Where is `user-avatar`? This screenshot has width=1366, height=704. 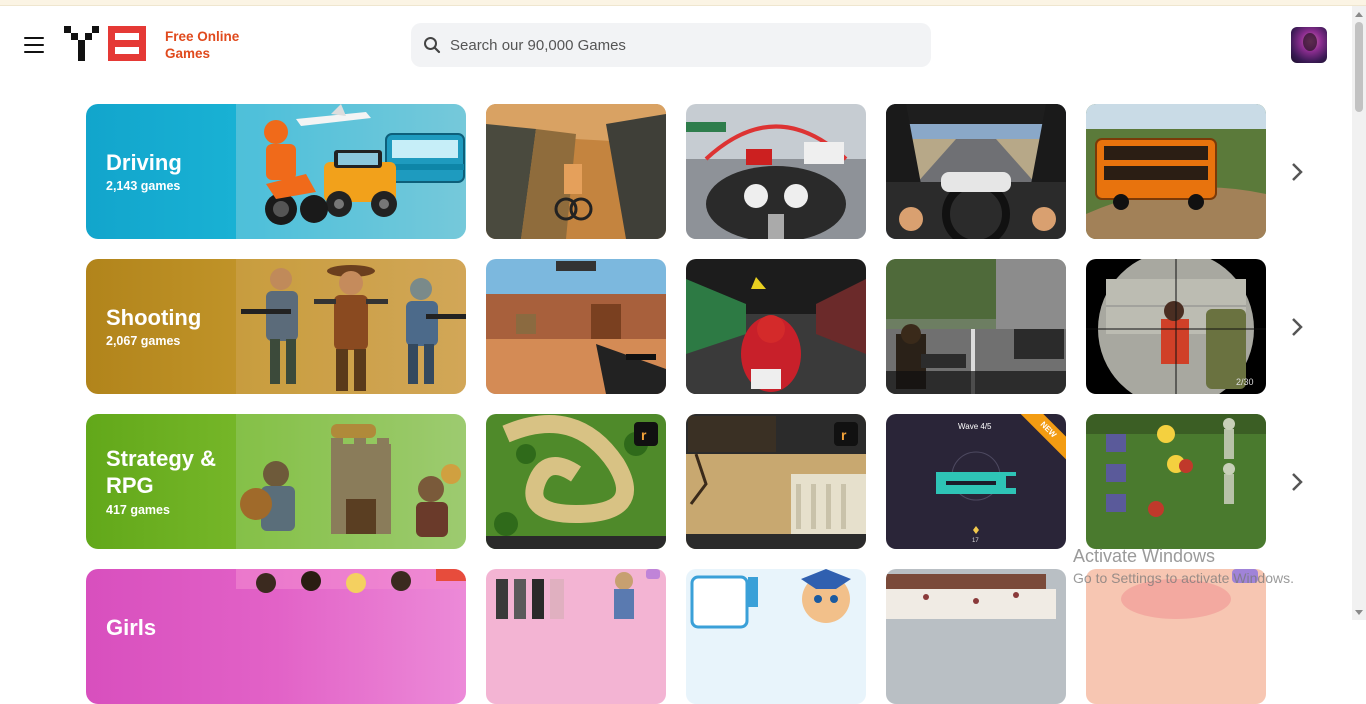
user-avatar is located at coordinates (1309, 45).